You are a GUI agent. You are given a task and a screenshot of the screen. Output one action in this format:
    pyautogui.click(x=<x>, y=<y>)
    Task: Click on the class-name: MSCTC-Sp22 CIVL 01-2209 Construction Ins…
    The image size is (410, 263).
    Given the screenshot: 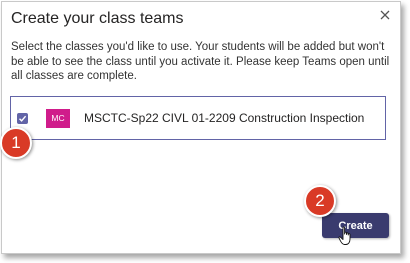 What is the action you would take?
    pyautogui.click(x=224, y=118)
    